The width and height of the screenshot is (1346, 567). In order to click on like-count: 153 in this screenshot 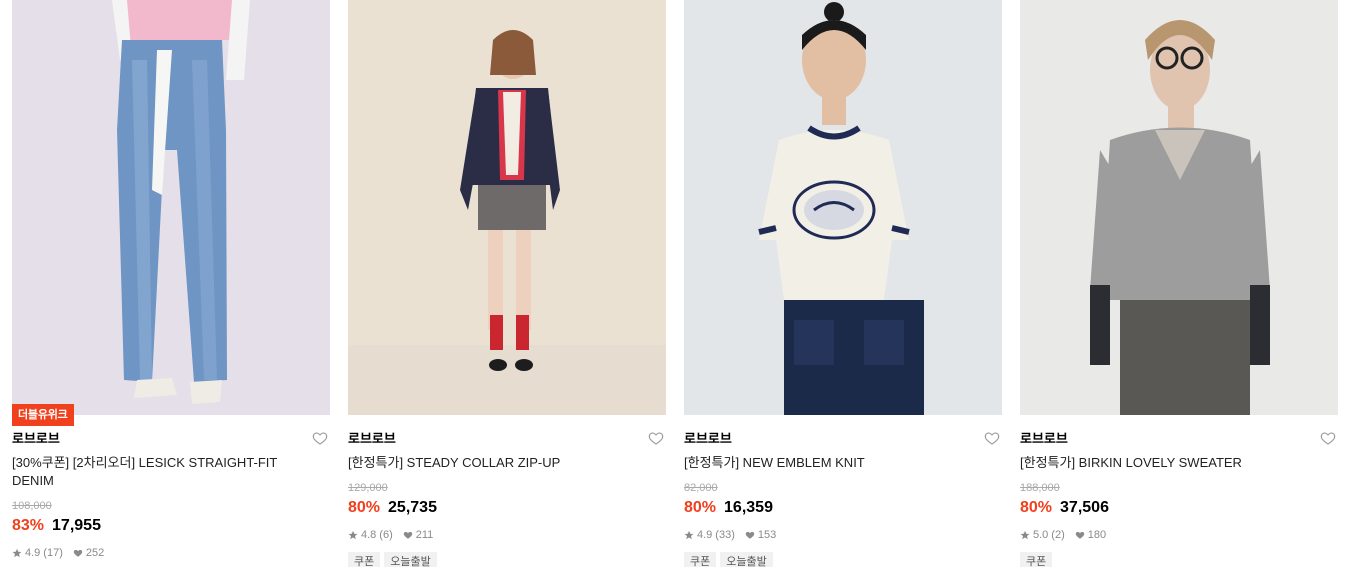, I will do `click(767, 535)`.